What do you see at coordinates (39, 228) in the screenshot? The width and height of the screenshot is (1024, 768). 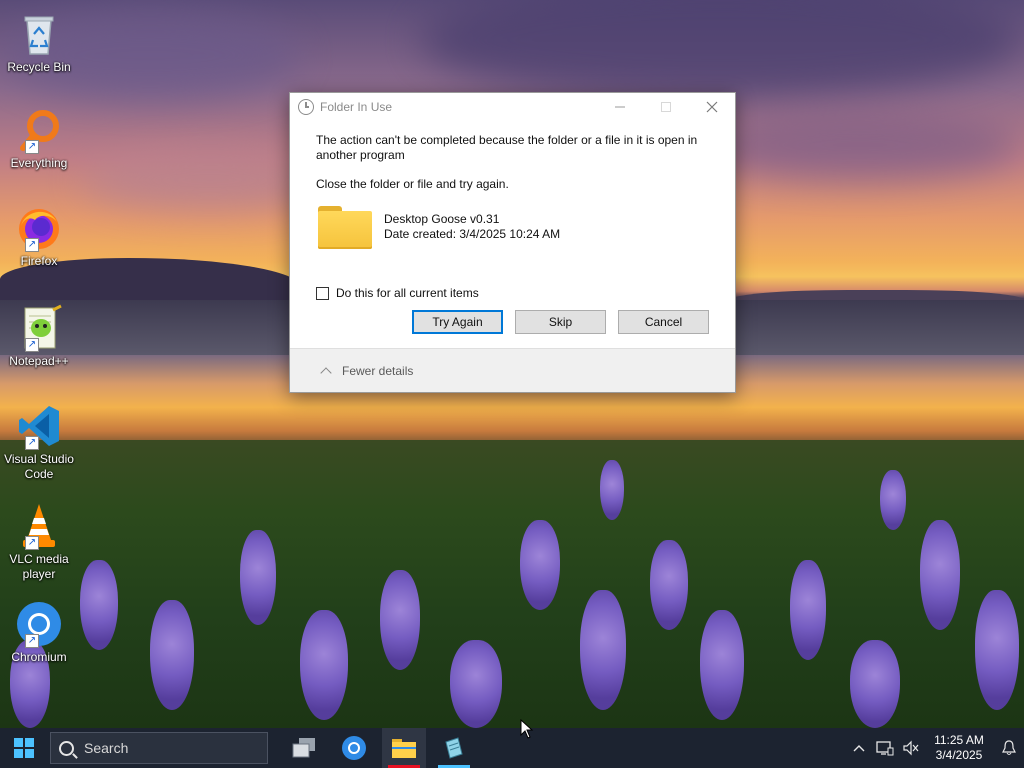 I see `firefox-icon: ↗` at bounding box center [39, 228].